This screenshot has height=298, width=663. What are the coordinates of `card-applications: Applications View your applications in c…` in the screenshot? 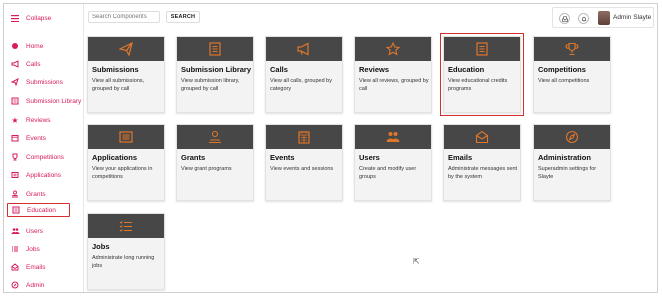 It's located at (126, 162).